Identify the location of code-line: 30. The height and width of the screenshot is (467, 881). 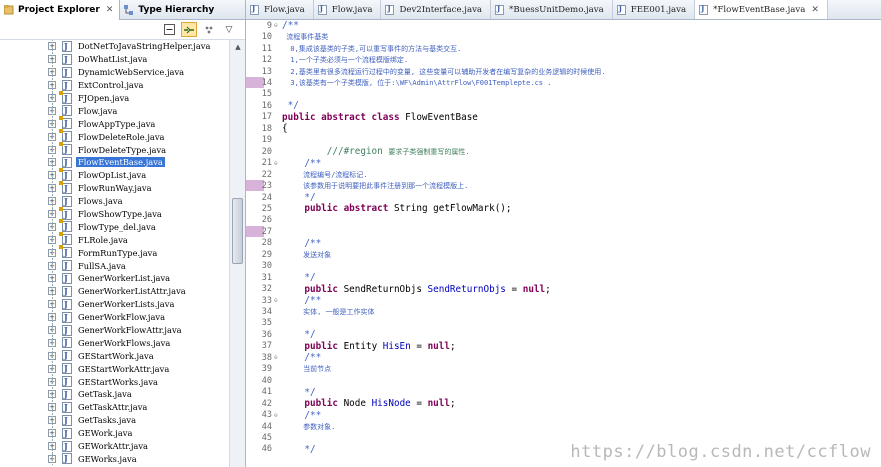
(563, 266).